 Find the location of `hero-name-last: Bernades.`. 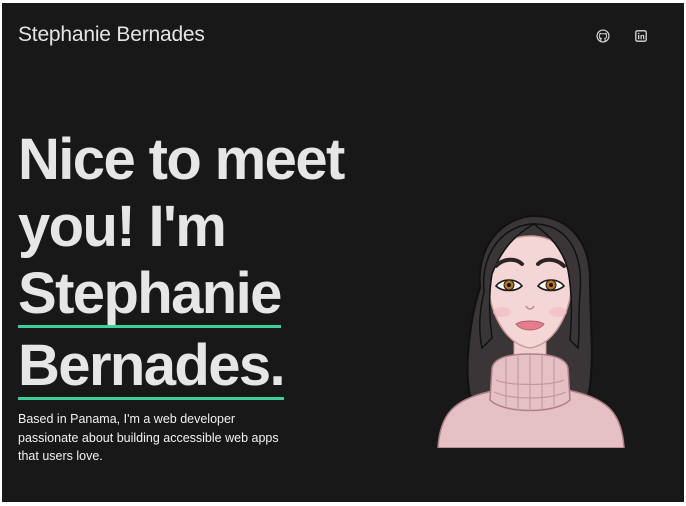

hero-name-last: Bernades. is located at coordinates (152, 366).